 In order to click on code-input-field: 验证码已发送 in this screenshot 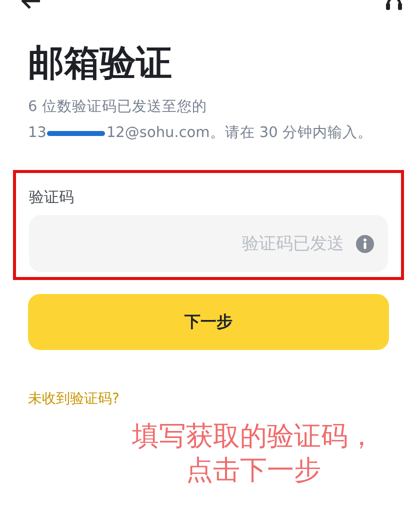, I will do `click(208, 243)`.